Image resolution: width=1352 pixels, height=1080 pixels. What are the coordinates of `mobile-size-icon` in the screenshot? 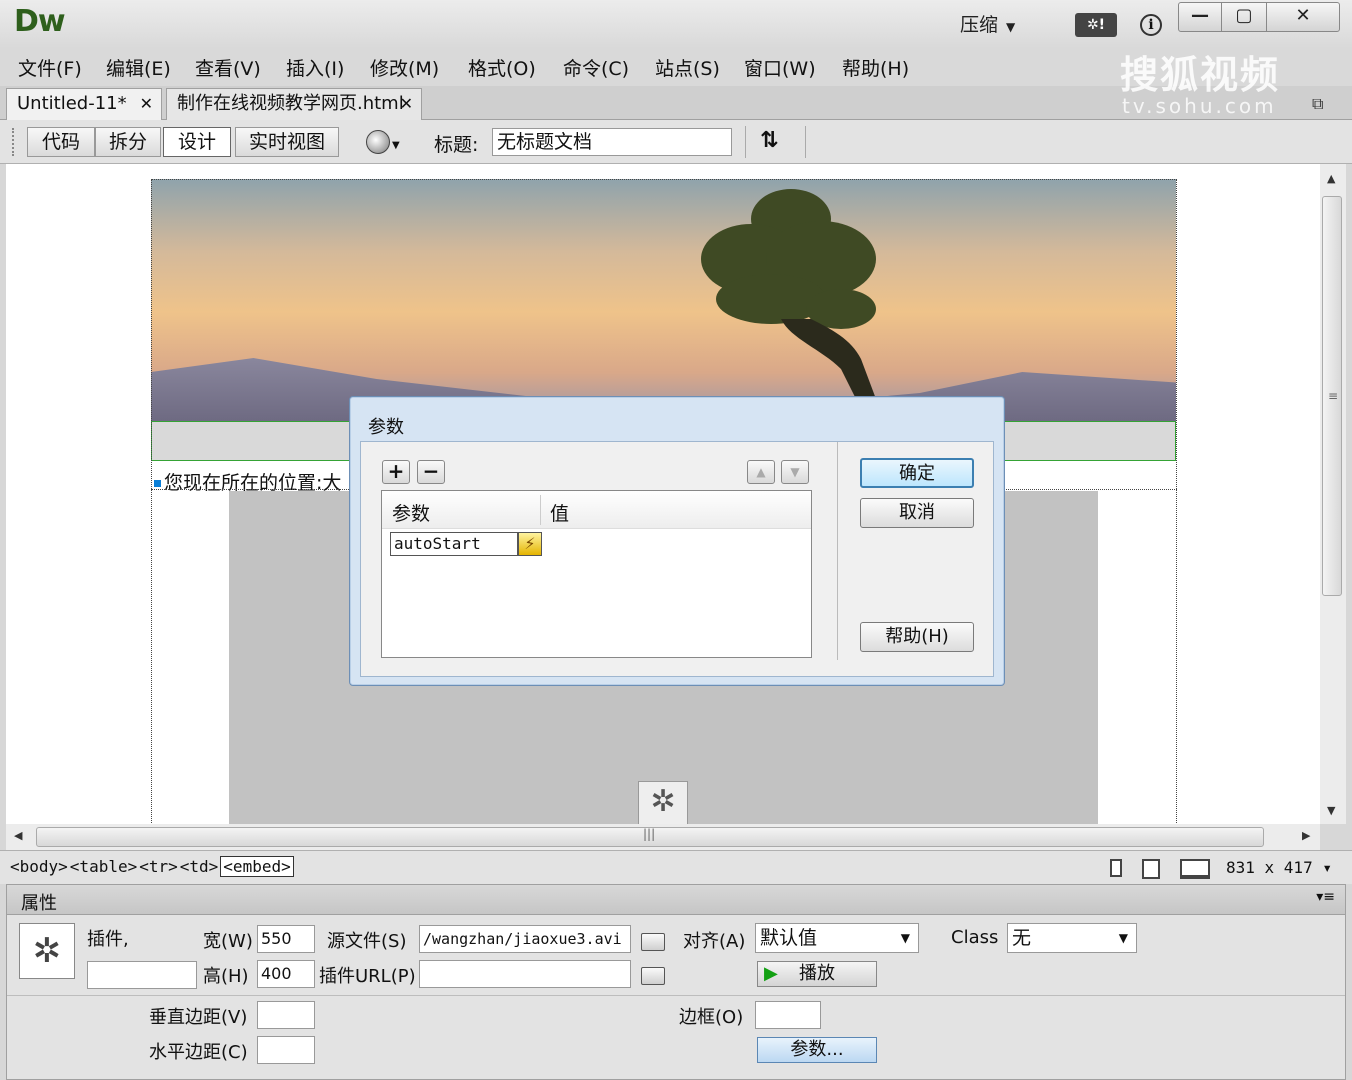 It's located at (1116, 868).